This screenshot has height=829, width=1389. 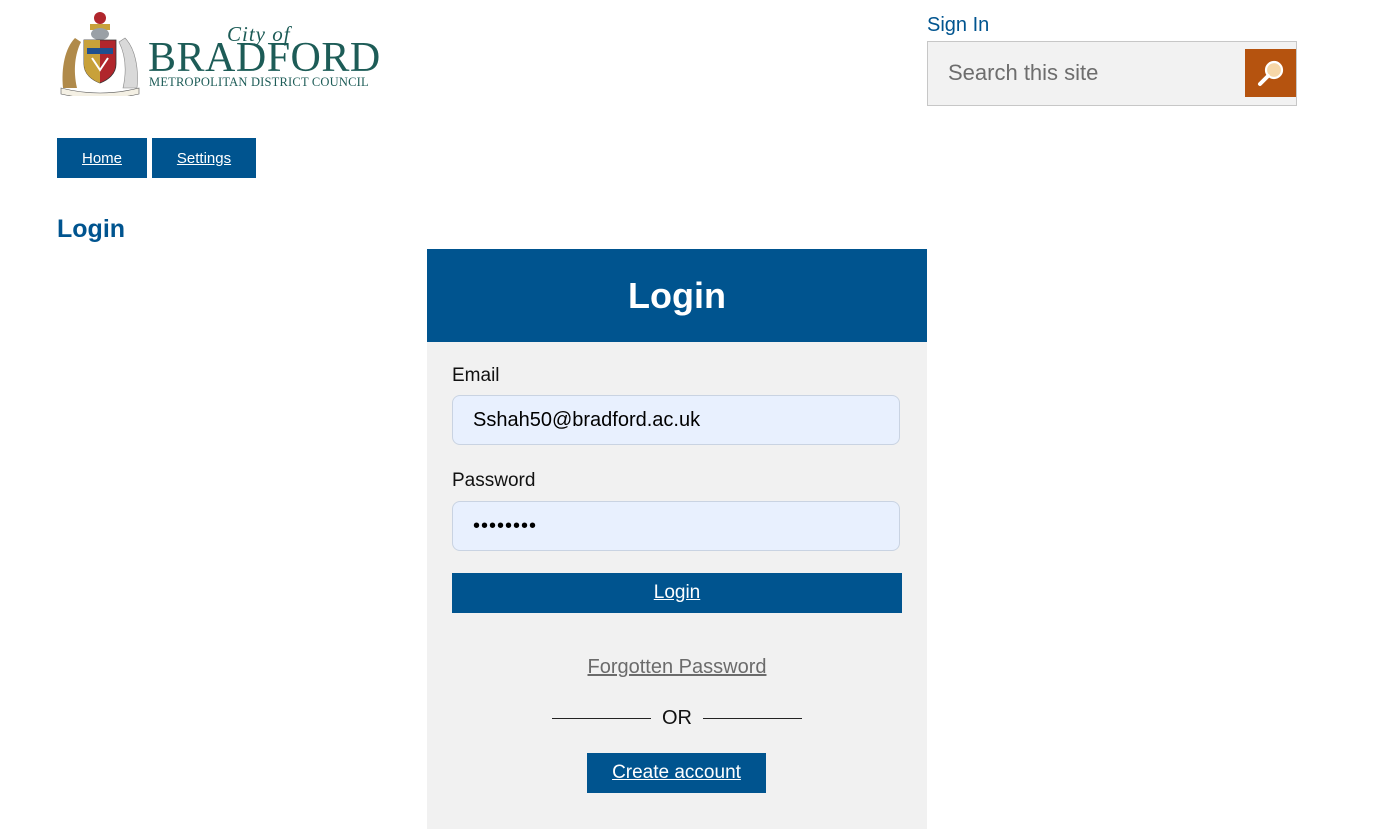 What do you see at coordinates (476, 375) in the screenshot?
I see `email-label: Email` at bounding box center [476, 375].